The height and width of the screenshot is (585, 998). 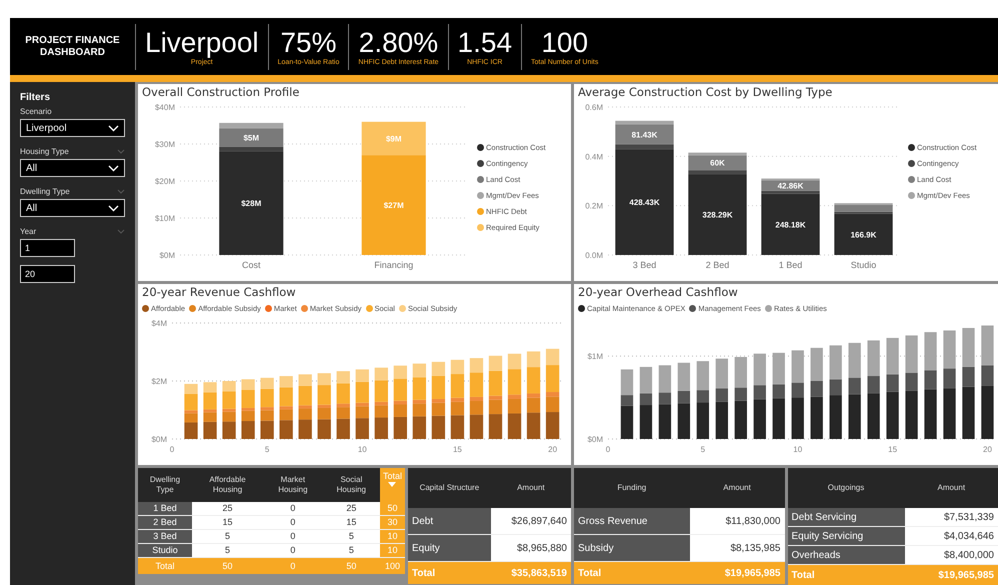 What do you see at coordinates (219, 292) in the screenshot?
I see `chart-title: 20-year Revenue Cashflow` at bounding box center [219, 292].